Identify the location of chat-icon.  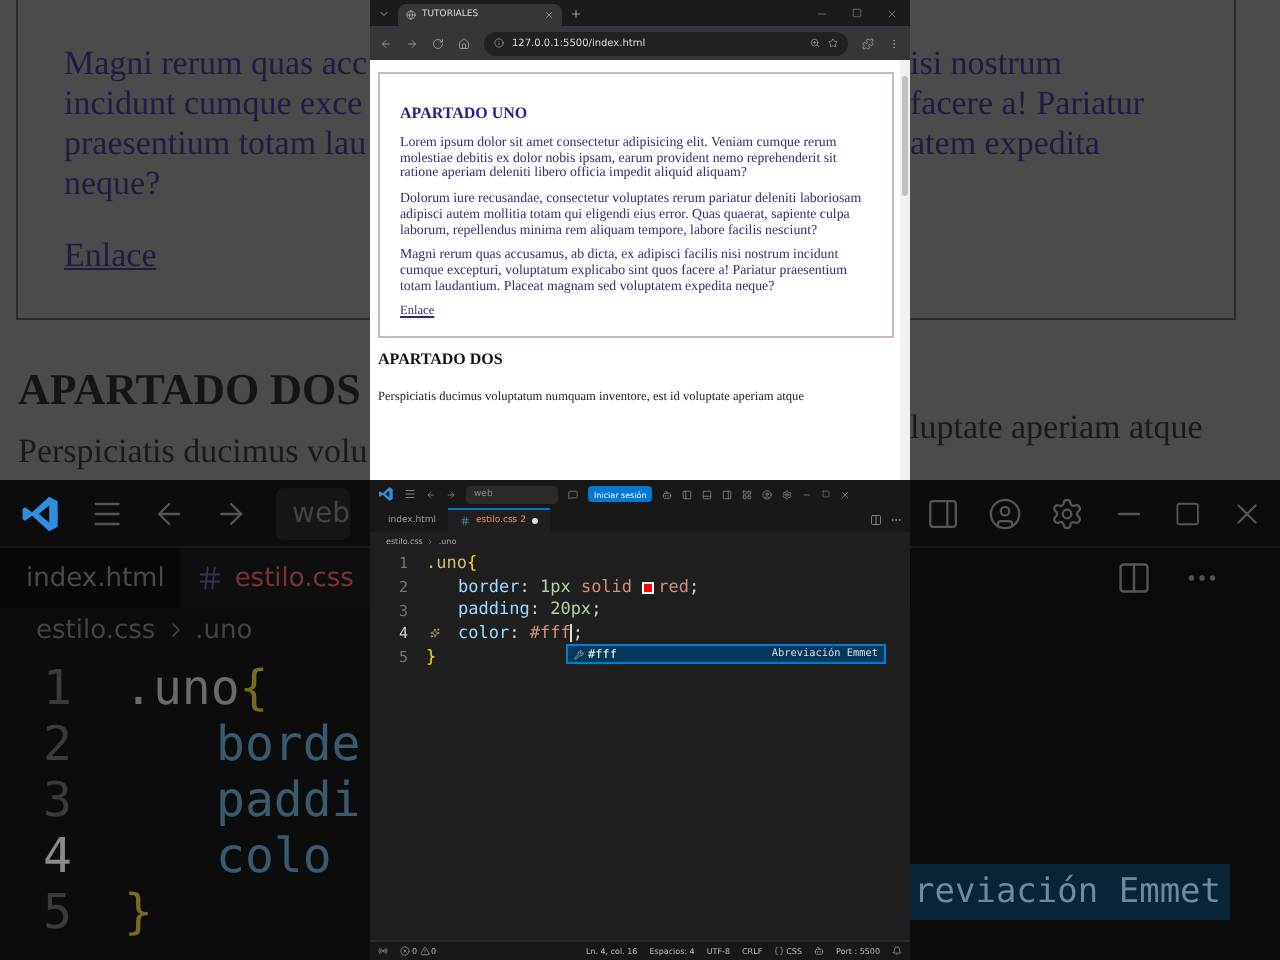
(573, 494).